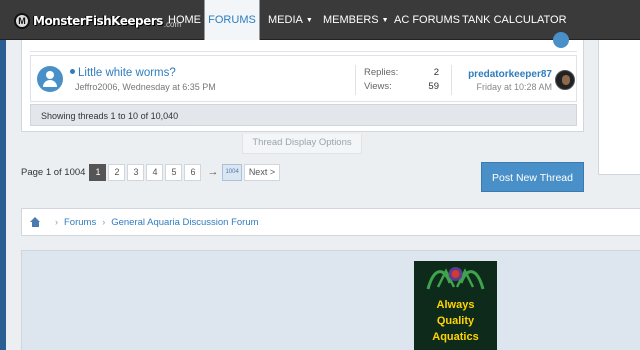 The height and width of the screenshot is (350, 640). I want to click on page-link-3: 3, so click(136, 172).